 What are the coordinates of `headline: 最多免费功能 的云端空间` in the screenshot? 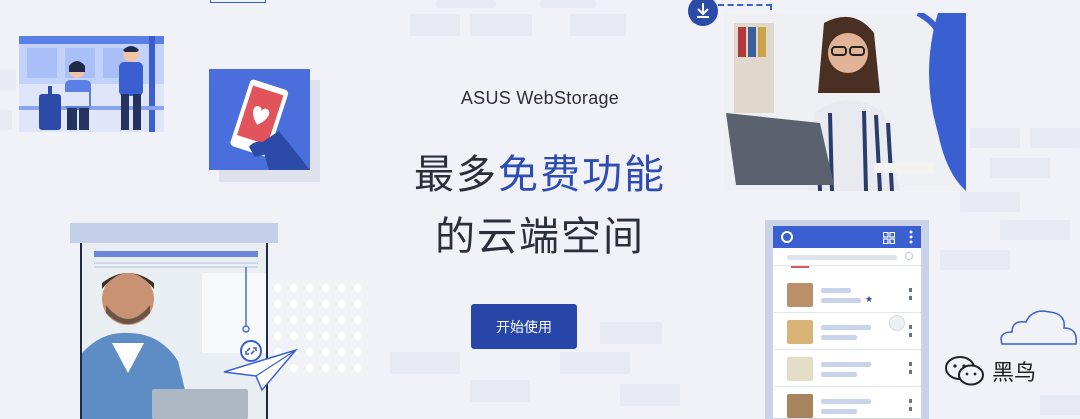 It's located at (540, 206).